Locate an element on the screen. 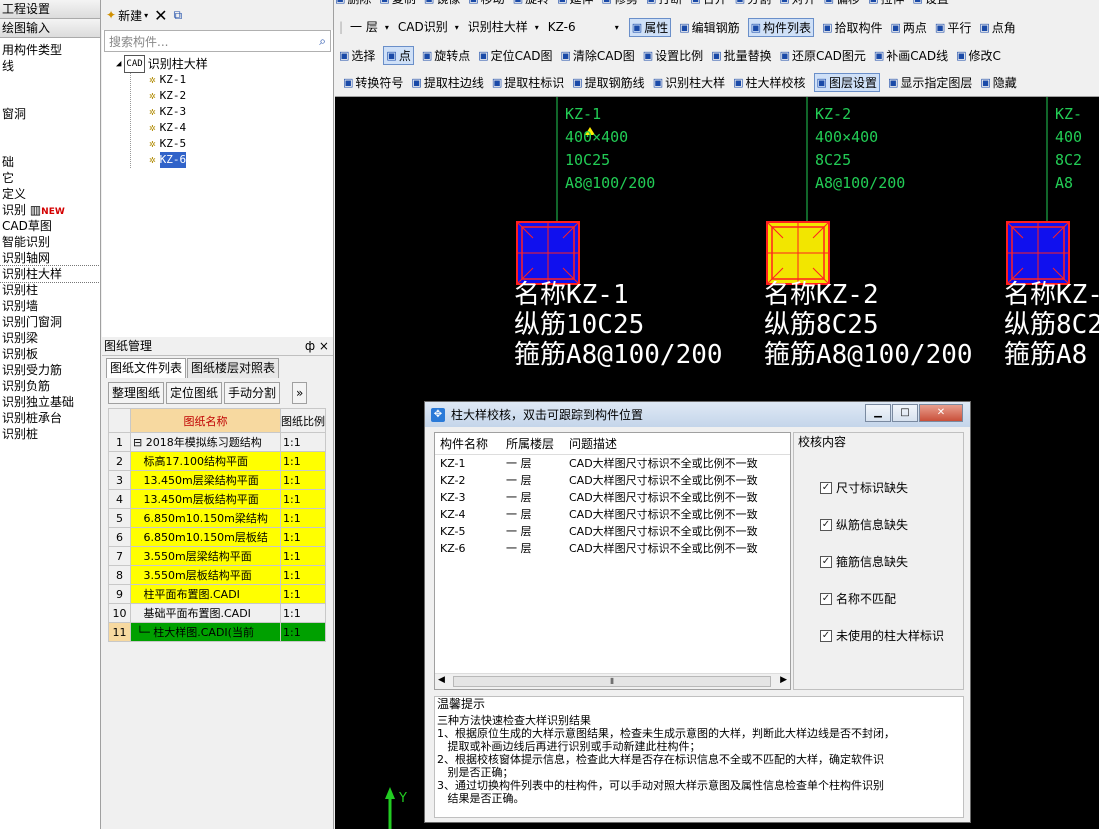  toolbar-button: ▣旋转 is located at coordinates (531, 3).